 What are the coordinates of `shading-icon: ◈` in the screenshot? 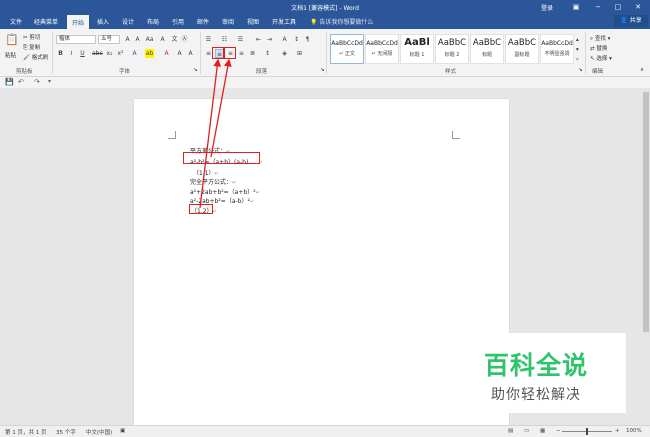 It's located at (284, 53).